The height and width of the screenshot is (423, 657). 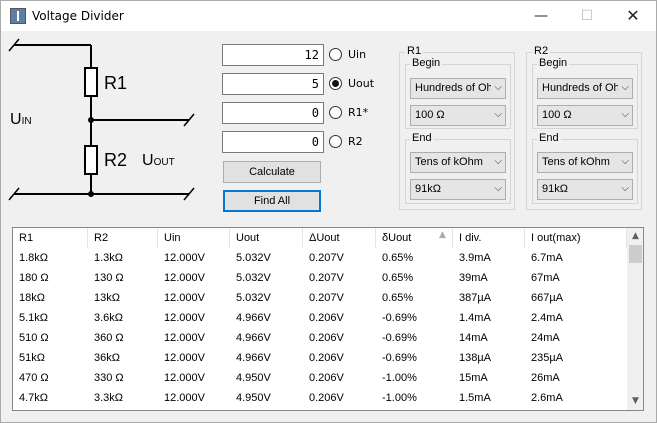 I want to click on table-cell: 18kΩ, so click(x=32, y=298).